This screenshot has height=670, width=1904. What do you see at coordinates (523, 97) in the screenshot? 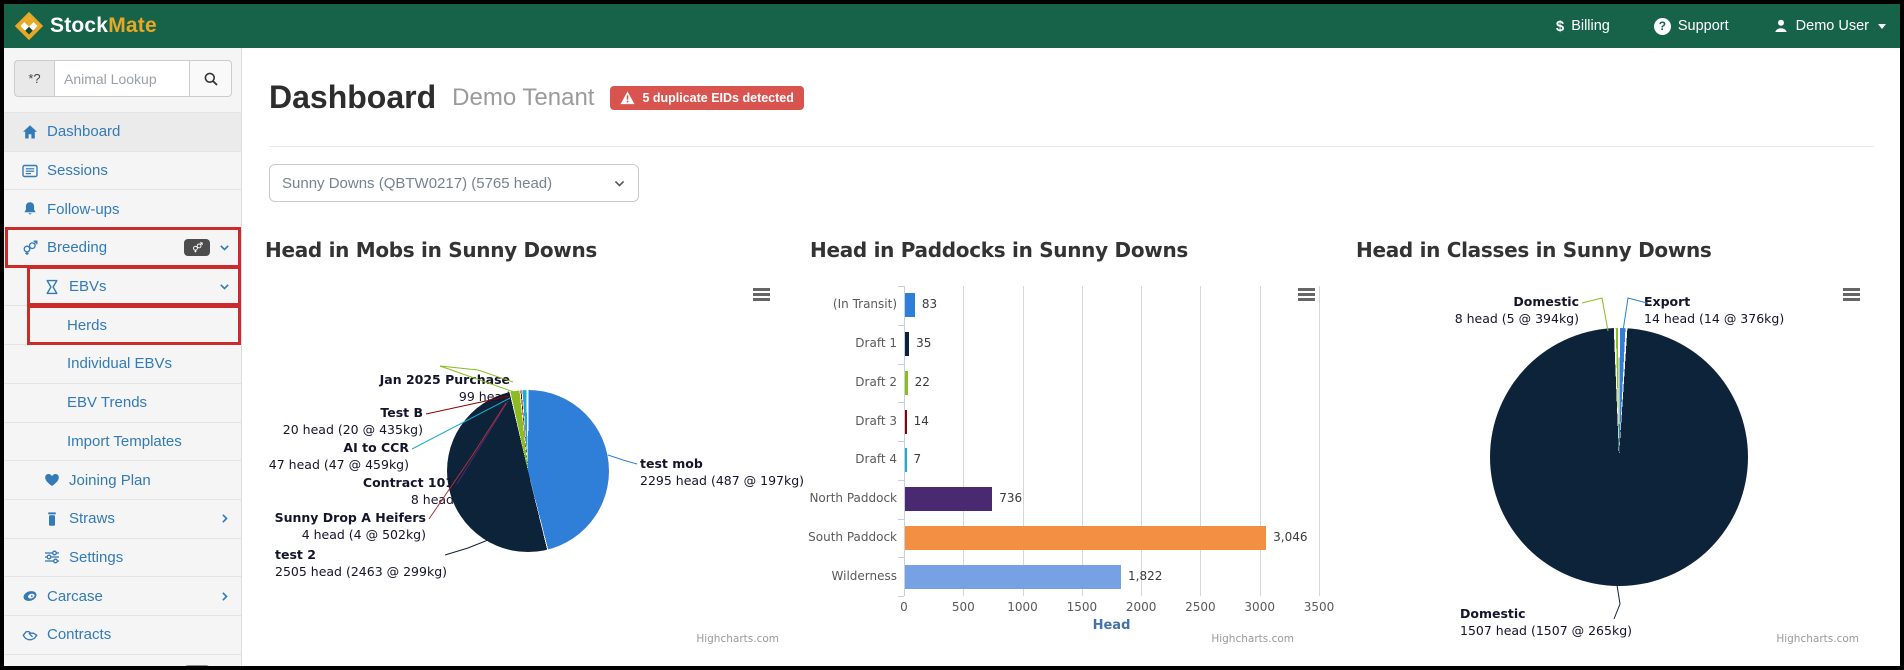
I see `tenant-name: Demo Tenant` at bounding box center [523, 97].